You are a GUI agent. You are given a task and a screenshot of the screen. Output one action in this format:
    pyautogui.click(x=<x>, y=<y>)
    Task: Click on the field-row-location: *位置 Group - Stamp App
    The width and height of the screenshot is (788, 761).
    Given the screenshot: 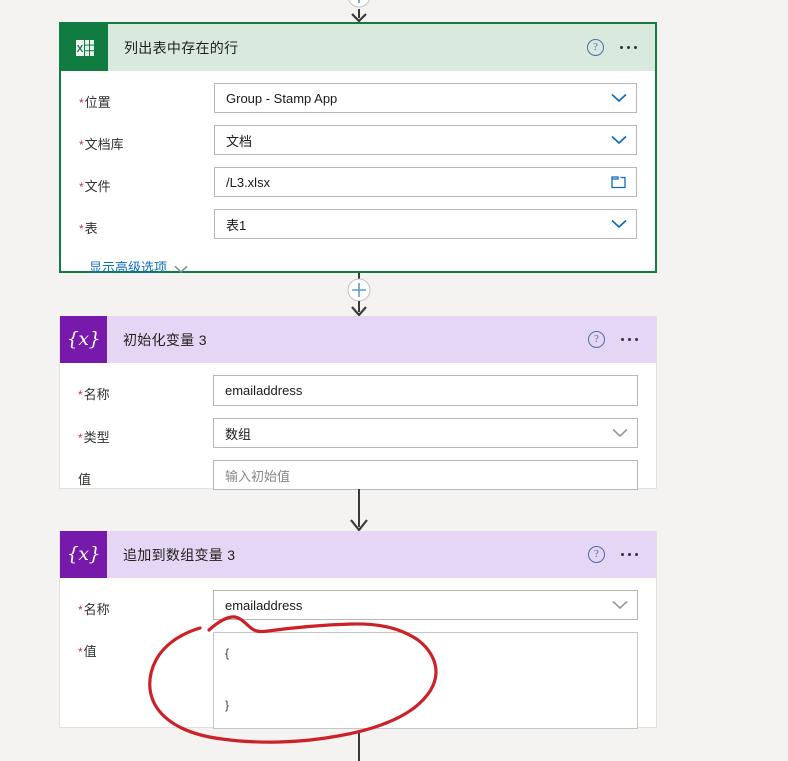 What is the action you would take?
    pyautogui.click(x=358, y=98)
    